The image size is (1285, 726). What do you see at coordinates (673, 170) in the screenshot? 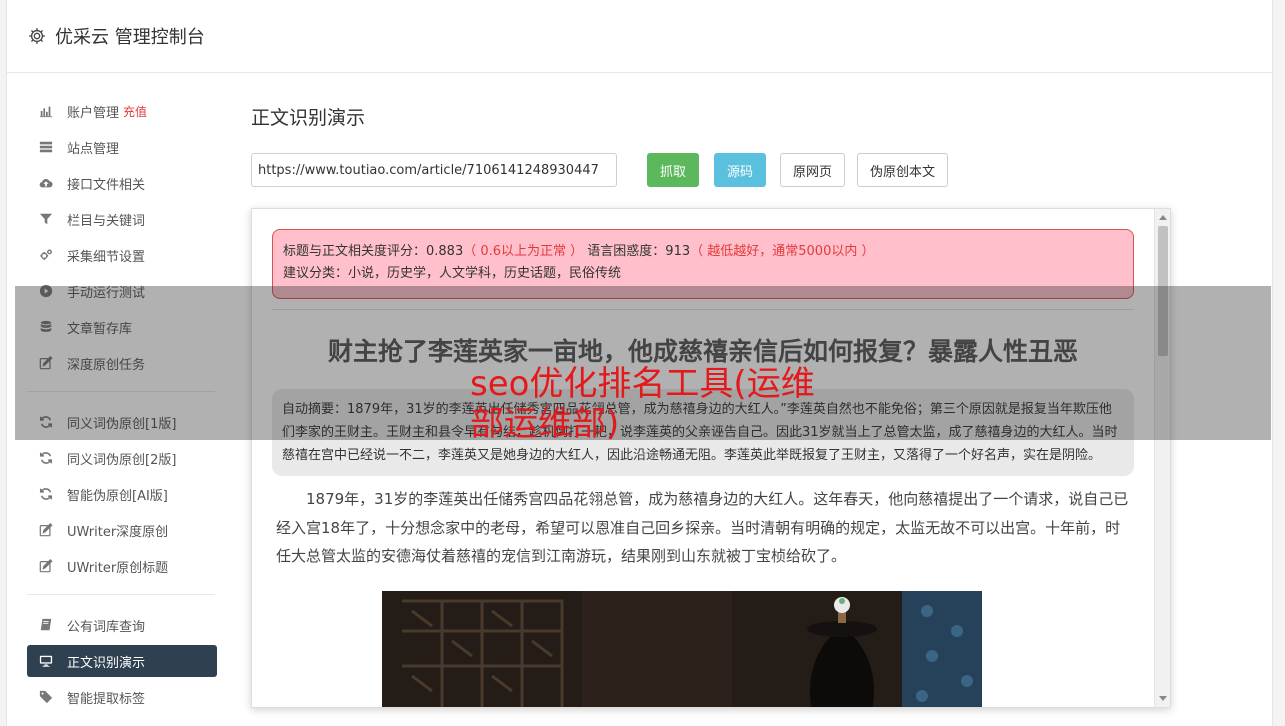
I see `fetch-button: 抓取` at bounding box center [673, 170].